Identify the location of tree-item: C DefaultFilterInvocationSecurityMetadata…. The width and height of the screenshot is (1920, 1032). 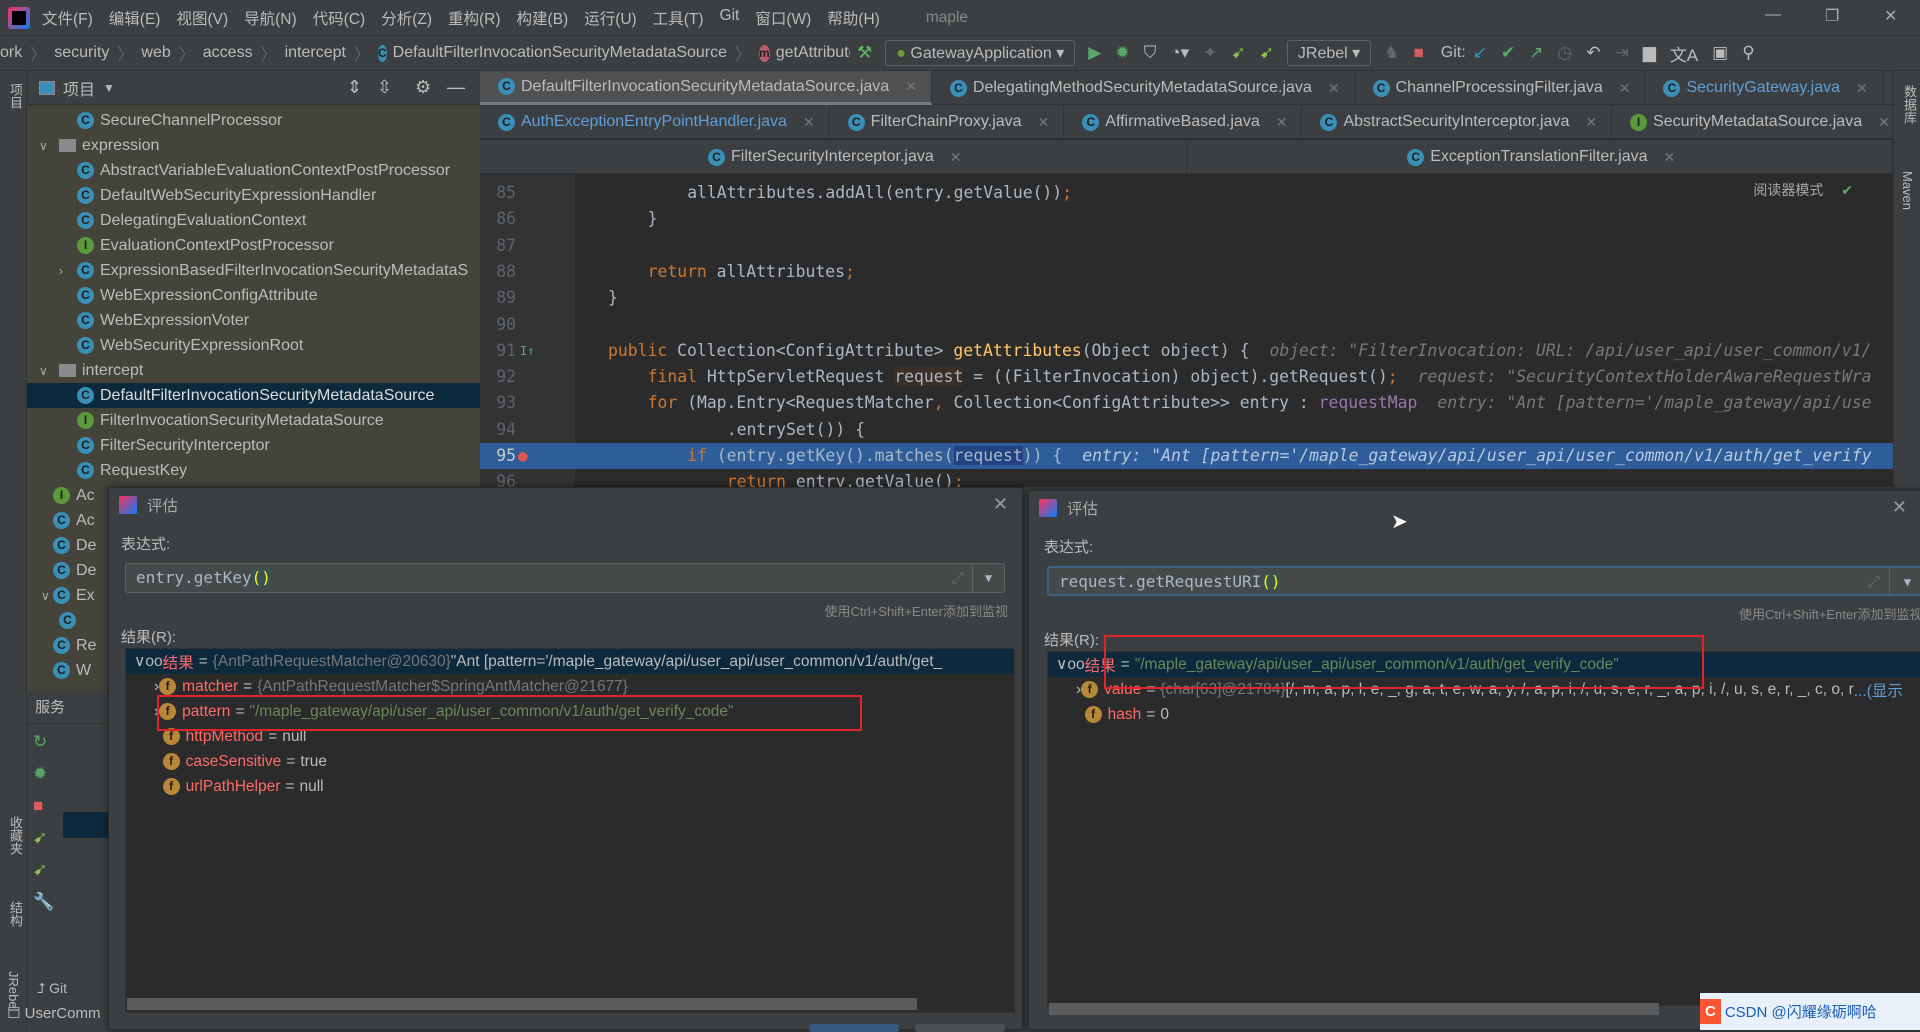
(253, 395).